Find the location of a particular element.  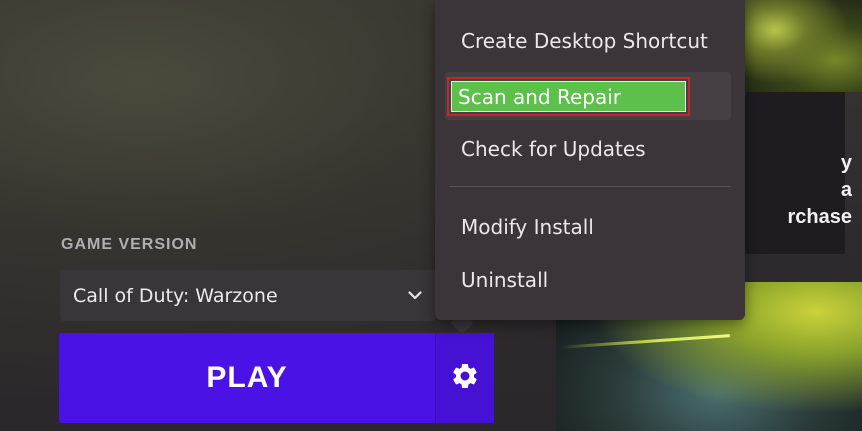

game-version-value: Call of Duty: Warzone is located at coordinates (175, 295).